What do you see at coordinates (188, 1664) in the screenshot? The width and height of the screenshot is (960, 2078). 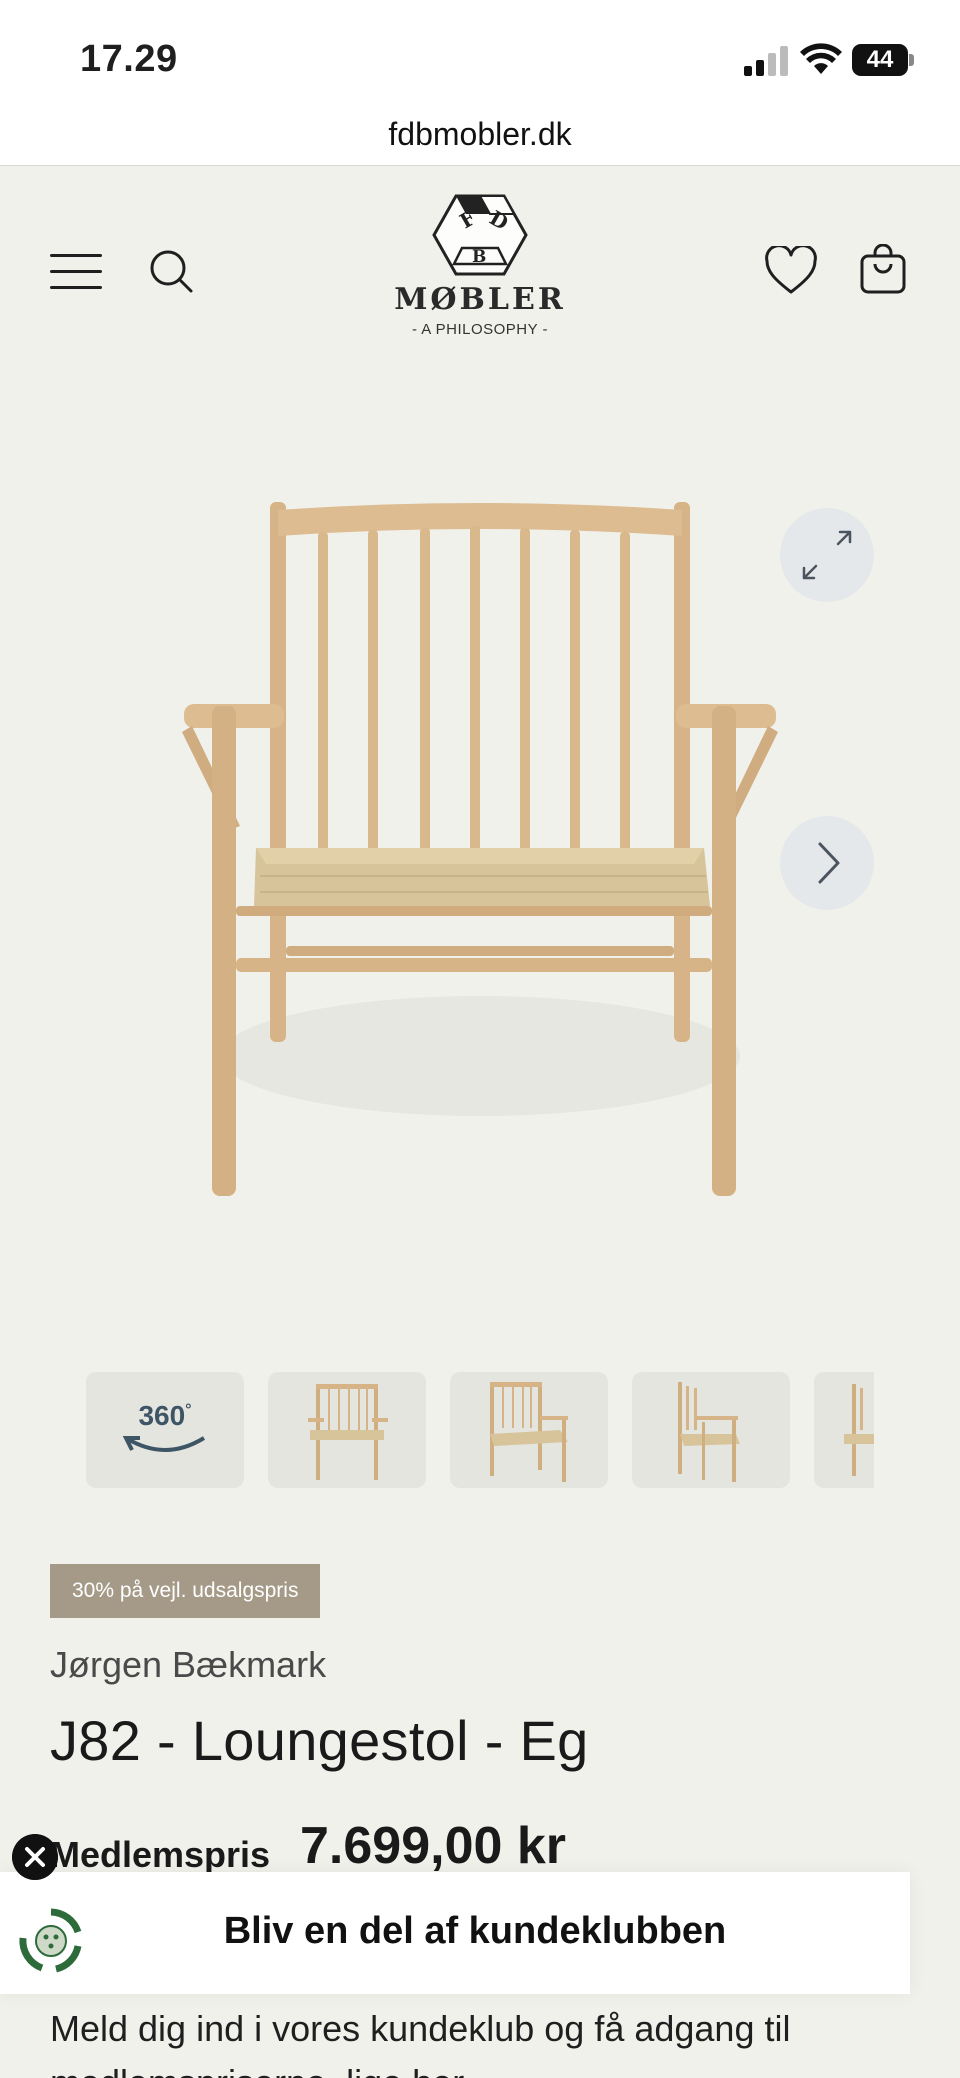 I see `product-designer: Jørgen Bækmark` at bounding box center [188, 1664].